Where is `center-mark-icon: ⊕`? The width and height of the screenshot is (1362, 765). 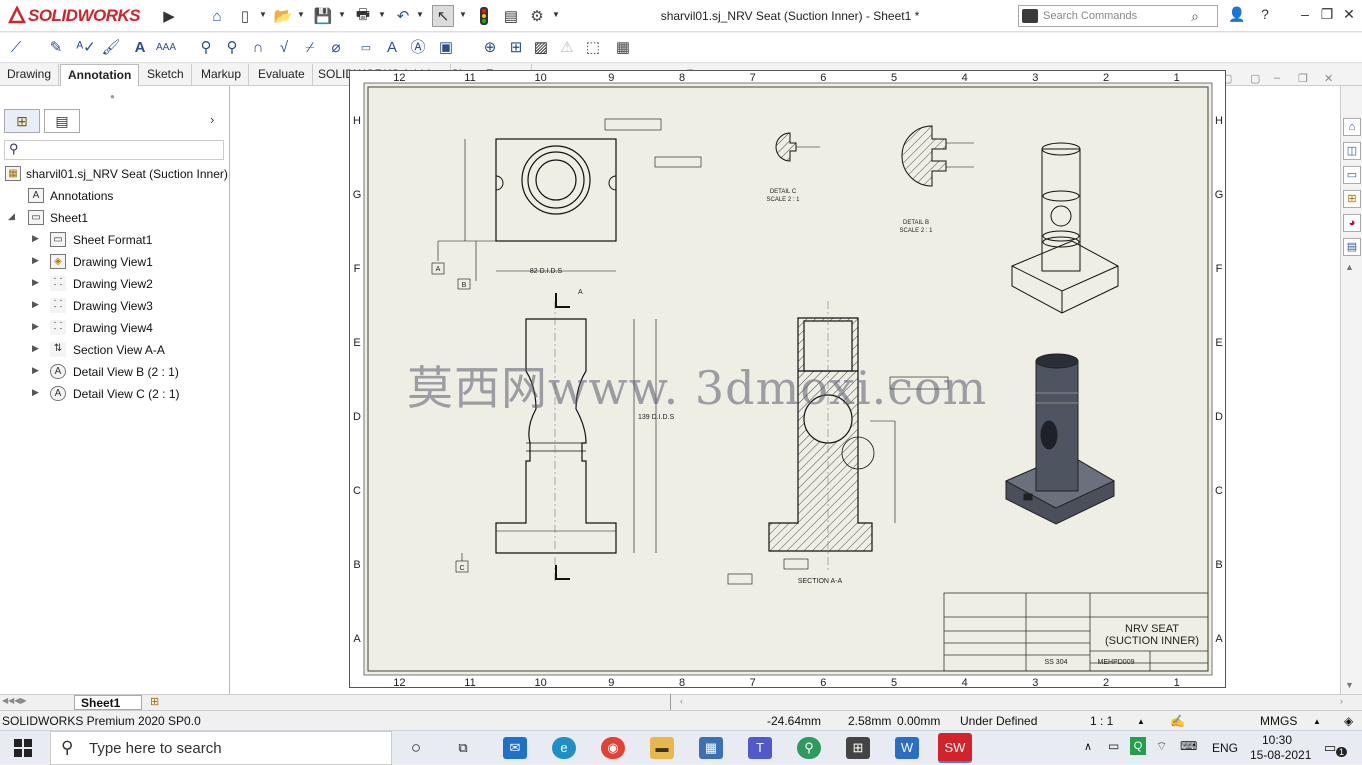 center-mark-icon: ⊕ is located at coordinates (490, 48).